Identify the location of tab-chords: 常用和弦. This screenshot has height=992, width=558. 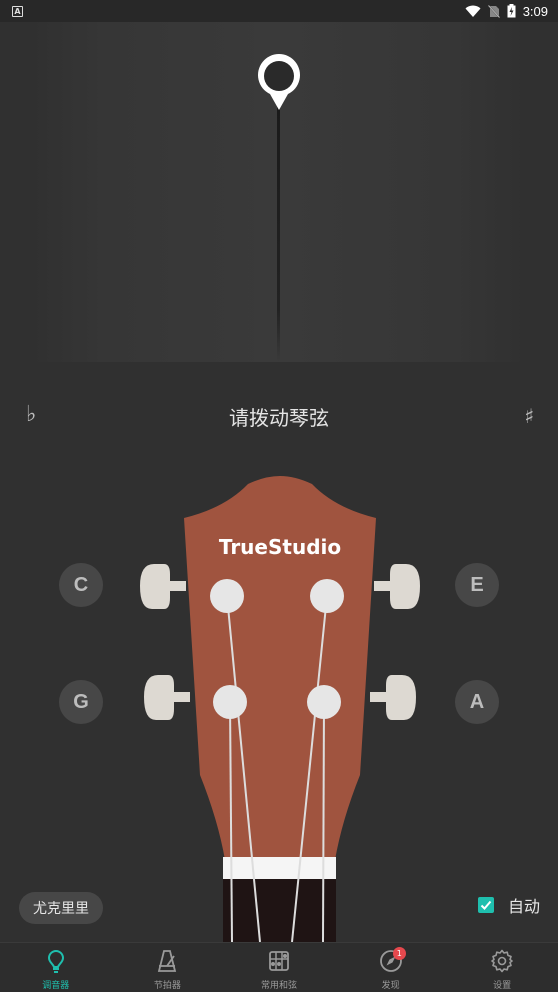
(279, 967).